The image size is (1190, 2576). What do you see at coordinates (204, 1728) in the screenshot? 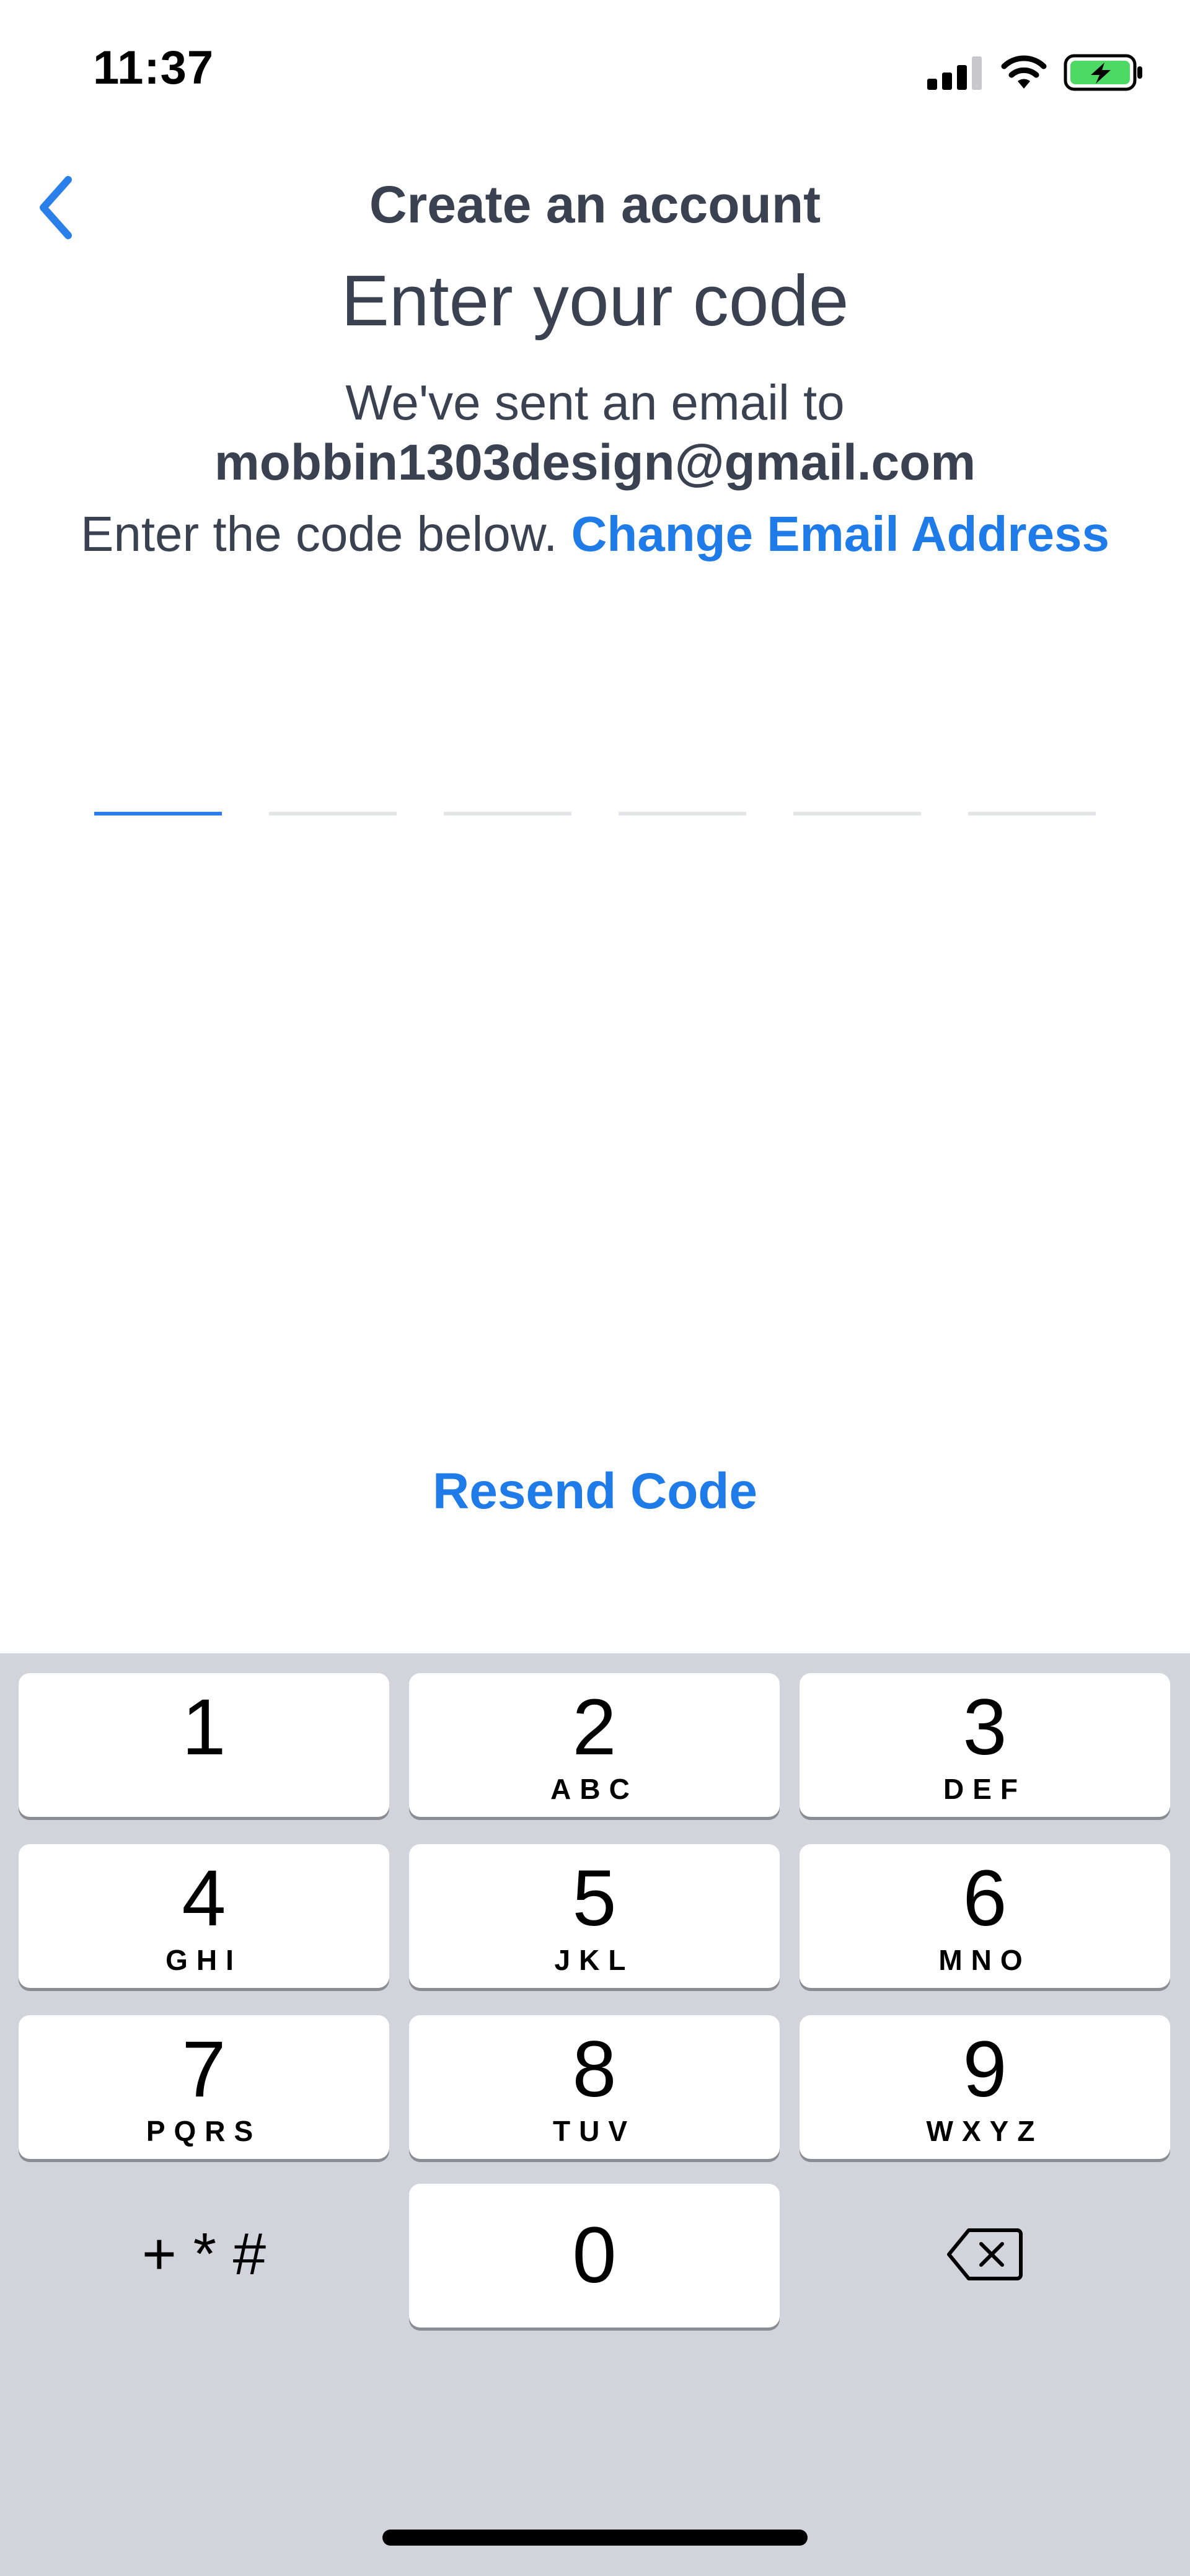
I see `key-digit: 1` at bounding box center [204, 1728].